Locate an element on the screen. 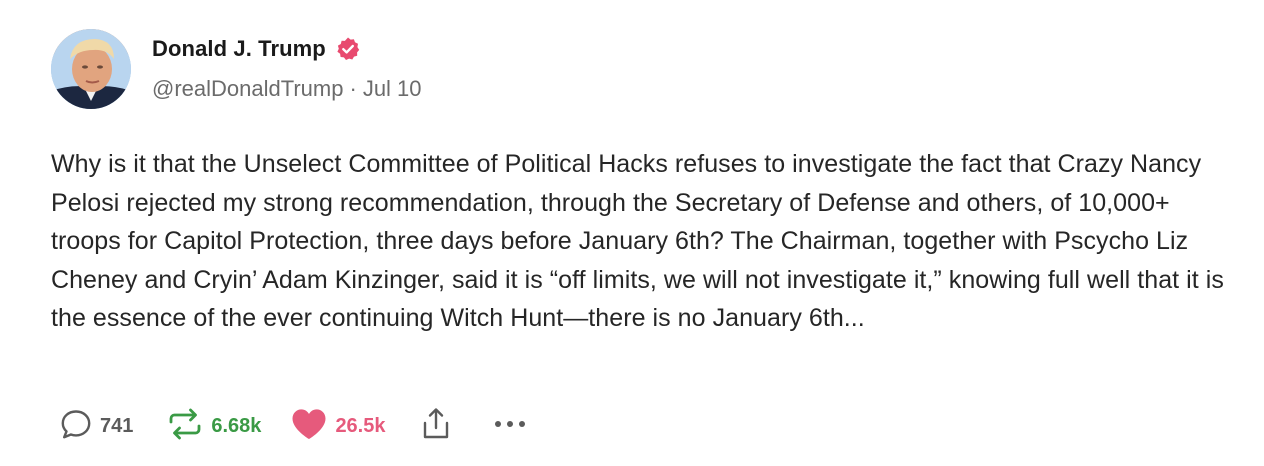 The width and height of the screenshot is (1264, 466). like-count: 26.5k is located at coordinates (360, 425).